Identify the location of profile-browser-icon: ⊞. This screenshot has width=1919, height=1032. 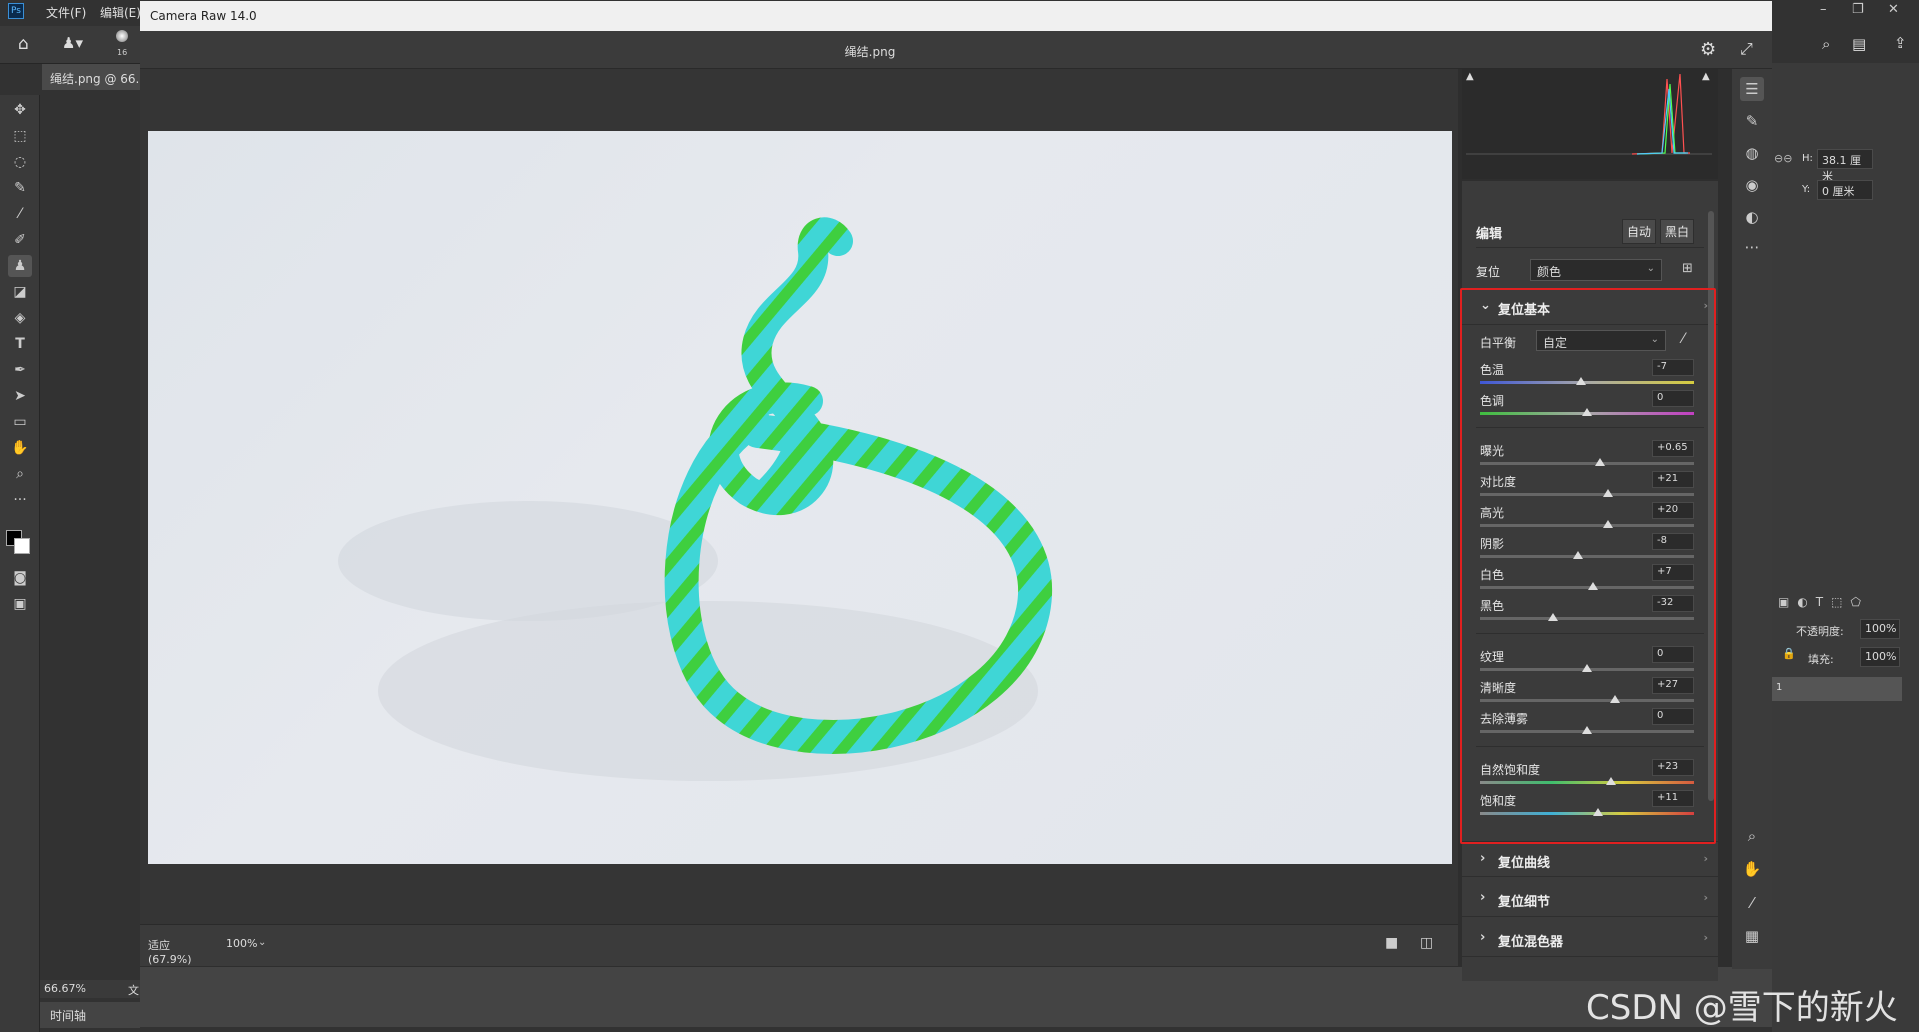
(1687, 268).